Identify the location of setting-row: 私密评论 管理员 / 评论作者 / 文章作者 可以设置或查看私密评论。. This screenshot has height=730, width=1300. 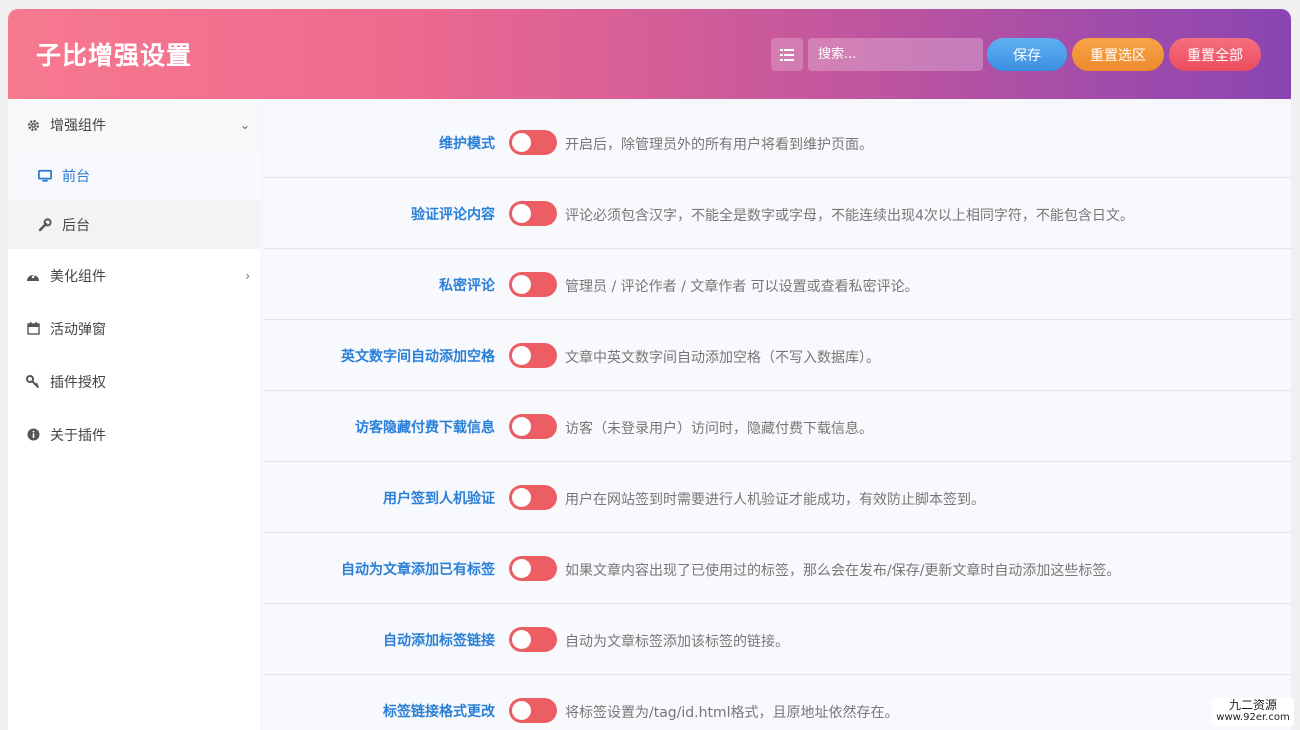
(777, 285).